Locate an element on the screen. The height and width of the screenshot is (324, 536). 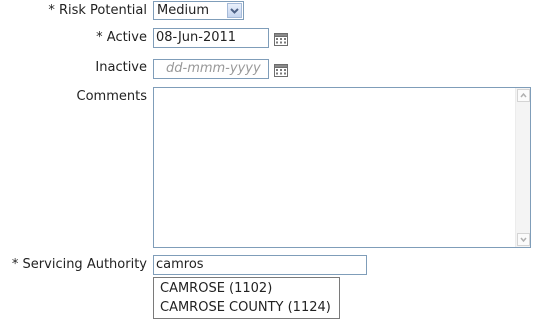
active-calendar-button is located at coordinates (281, 39).